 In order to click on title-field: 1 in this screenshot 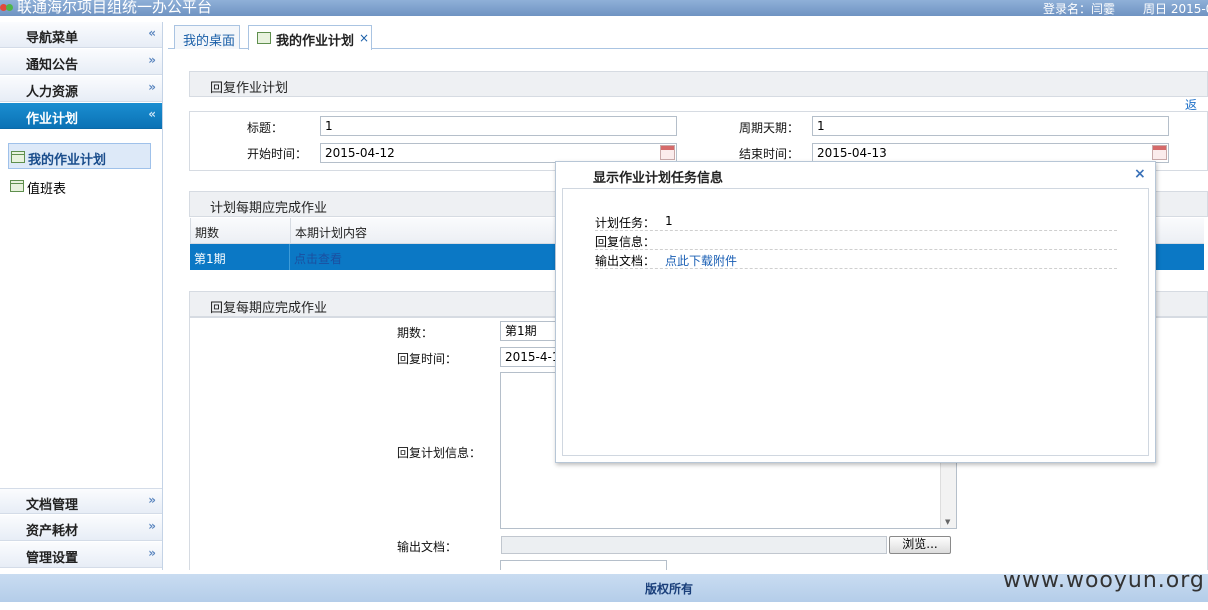, I will do `click(498, 126)`.